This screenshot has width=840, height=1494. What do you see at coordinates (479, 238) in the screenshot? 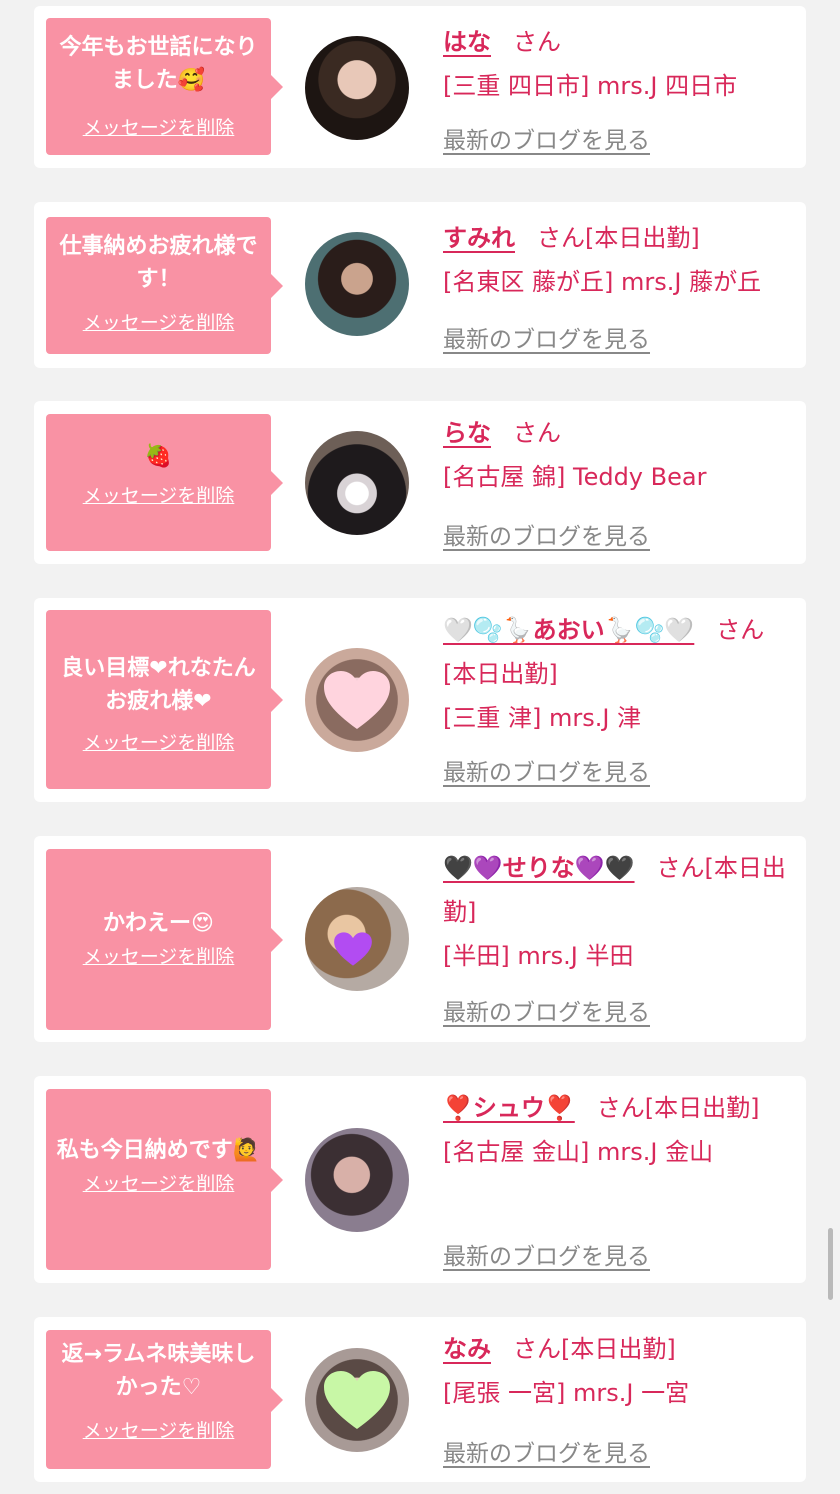
I see `girl-name-link: すみれ` at bounding box center [479, 238].